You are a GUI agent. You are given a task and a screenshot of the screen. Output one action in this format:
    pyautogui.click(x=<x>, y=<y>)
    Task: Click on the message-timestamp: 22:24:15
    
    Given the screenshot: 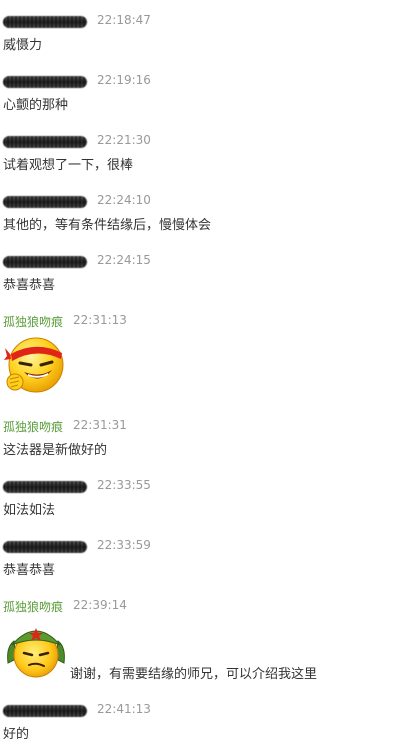 What is the action you would take?
    pyautogui.click(x=124, y=260)
    